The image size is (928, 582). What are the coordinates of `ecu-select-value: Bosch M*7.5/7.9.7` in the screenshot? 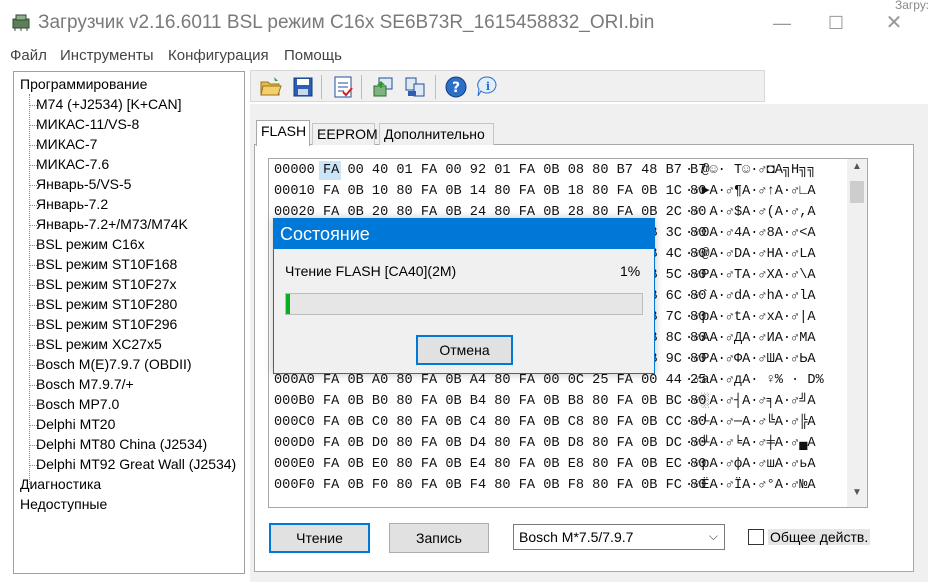 It's located at (576, 537).